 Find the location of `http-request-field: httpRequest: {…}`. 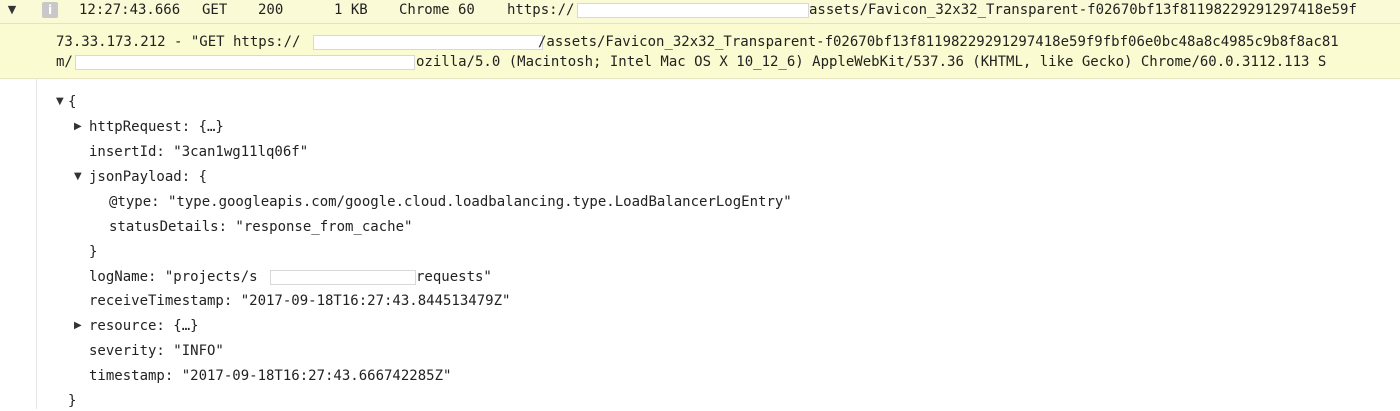

http-request-field: httpRequest: {…} is located at coordinates (156, 127).